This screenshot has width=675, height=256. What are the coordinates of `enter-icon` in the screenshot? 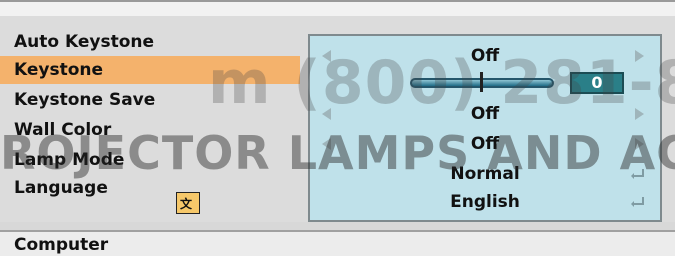 It's located at (638, 202).